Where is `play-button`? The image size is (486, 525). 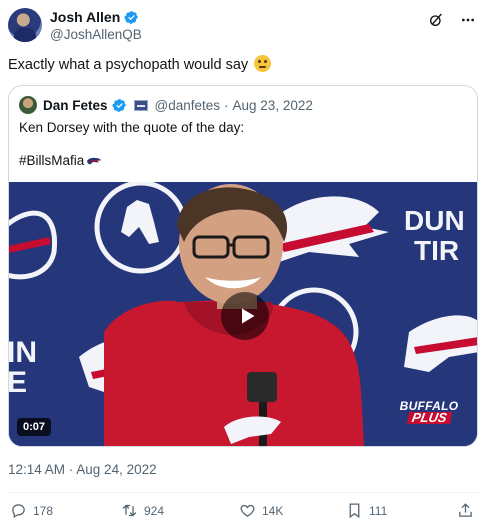 play-button is located at coordinates (245, 316).